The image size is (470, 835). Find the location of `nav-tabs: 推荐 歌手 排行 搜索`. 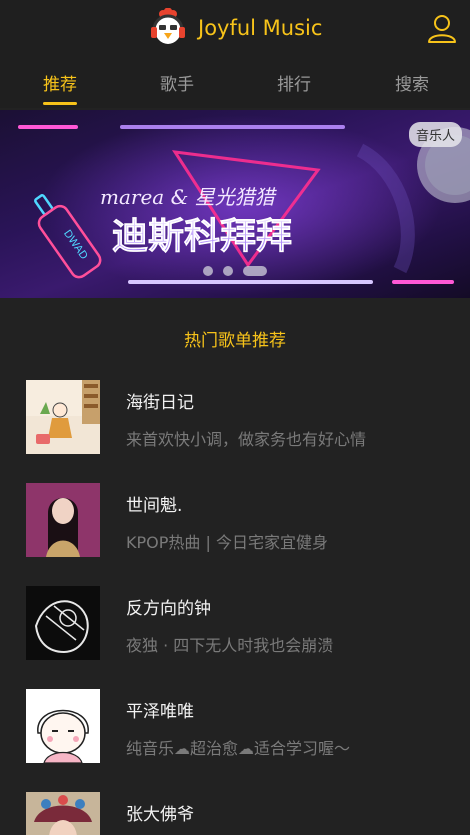

nav-tabs: 推荐 歌手 排行 搜索 is located at coordinates (235, 82).